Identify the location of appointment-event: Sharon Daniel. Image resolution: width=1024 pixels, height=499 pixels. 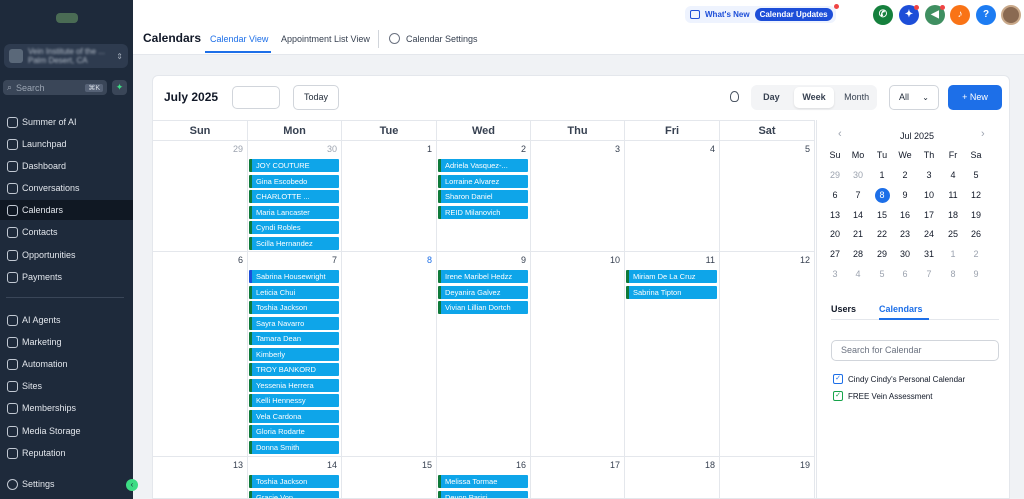
(483, 196).